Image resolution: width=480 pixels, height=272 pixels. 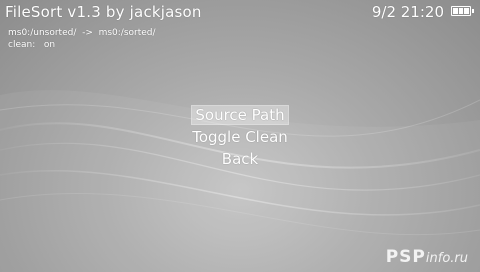 I want to click on clean-value: on, so click(x=49, y=45).